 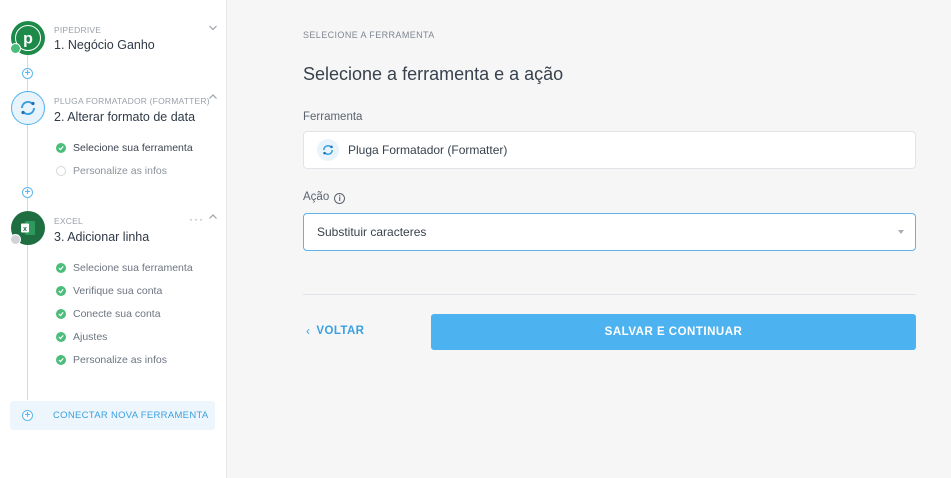 I want to click on step-1-title: 1. Negócio Ganho, so click(x=104, y=45).